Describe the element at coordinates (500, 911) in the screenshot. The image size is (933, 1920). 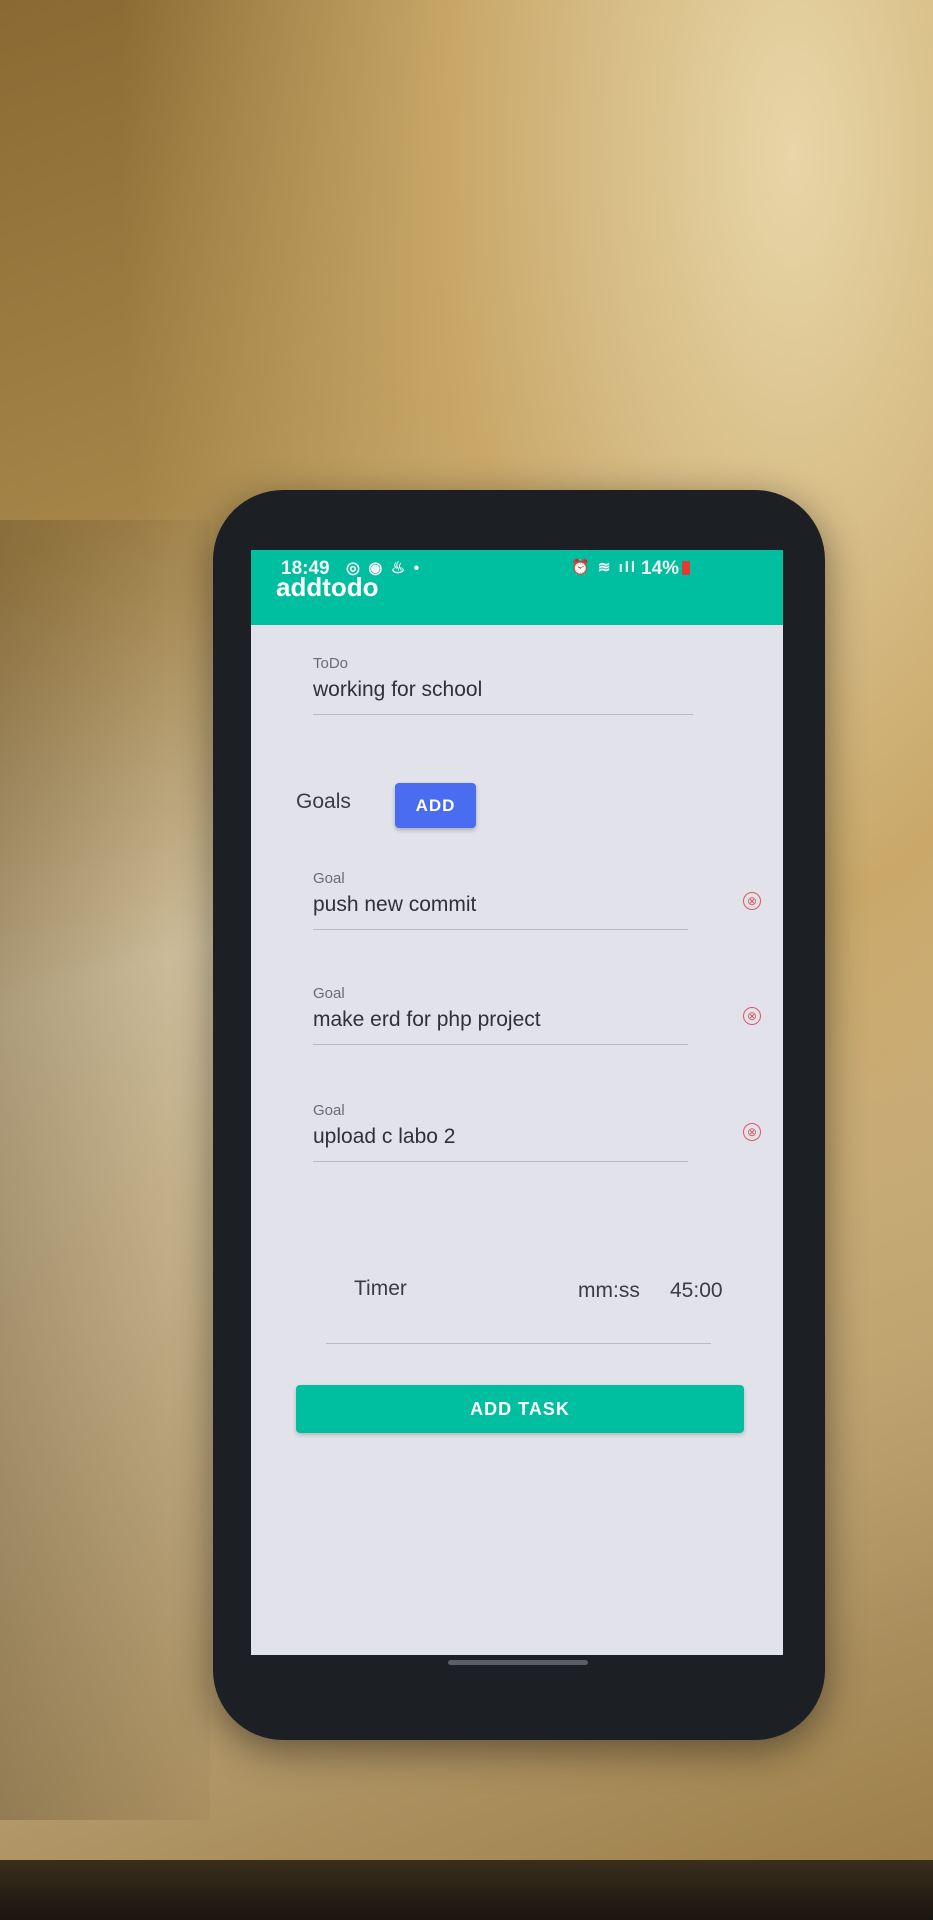
I see `goal-input: push new commit` at that location.